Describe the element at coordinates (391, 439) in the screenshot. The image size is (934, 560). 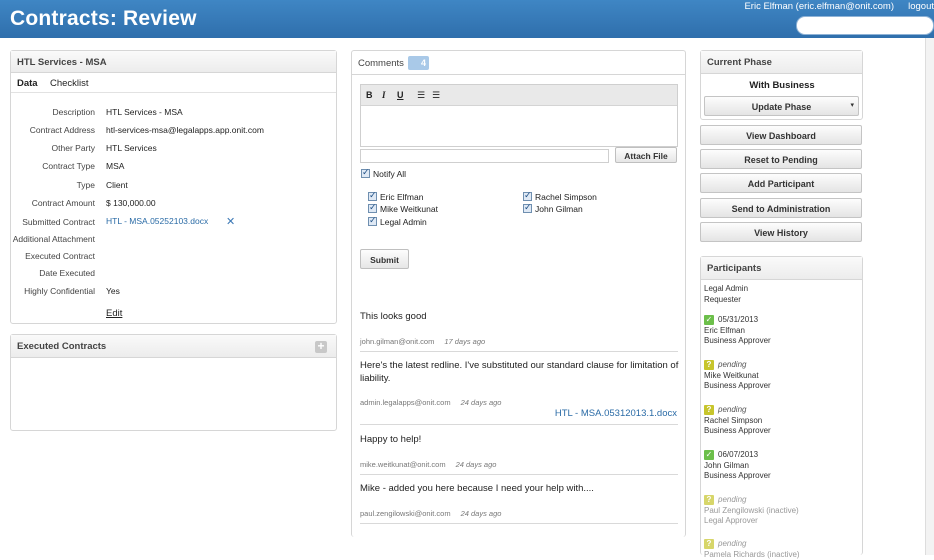
I see `comment-text: Happy to help!` at that location.